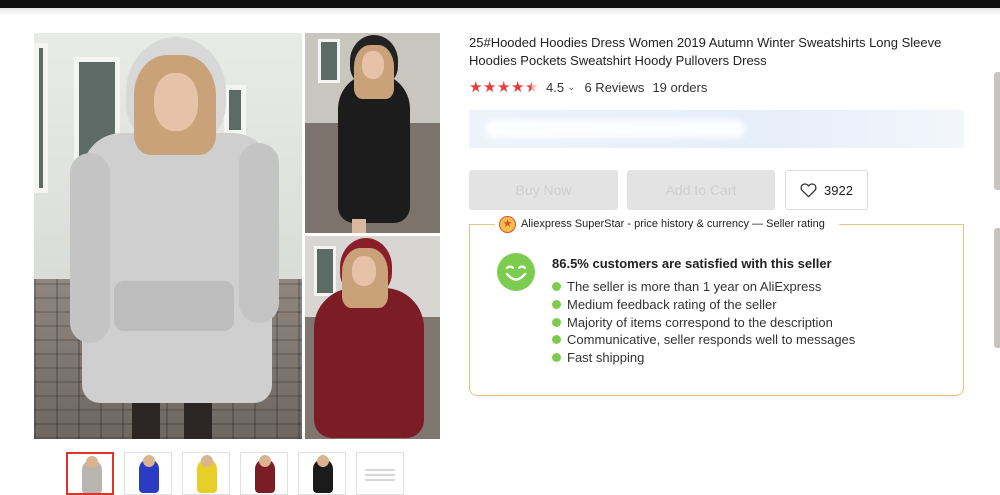 The image size is (1000, 495). Describe the element at coordinates (372, 337) in the screenshot. I see `model-red-hoodie` at that location.